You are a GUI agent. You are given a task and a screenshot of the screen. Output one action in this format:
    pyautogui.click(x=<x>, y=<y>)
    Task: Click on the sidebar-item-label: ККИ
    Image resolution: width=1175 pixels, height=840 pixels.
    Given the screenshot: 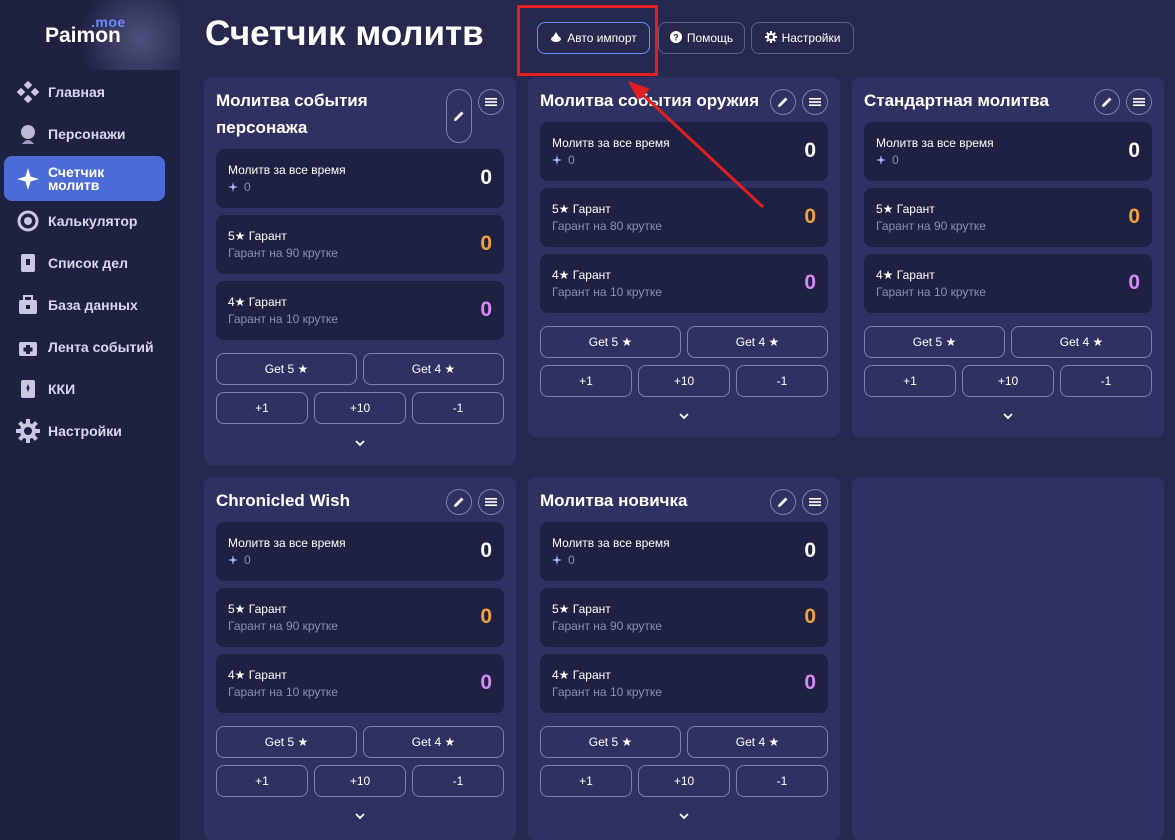 What is the action you would take?
    pyautogui.click(x=62, y=388)
    